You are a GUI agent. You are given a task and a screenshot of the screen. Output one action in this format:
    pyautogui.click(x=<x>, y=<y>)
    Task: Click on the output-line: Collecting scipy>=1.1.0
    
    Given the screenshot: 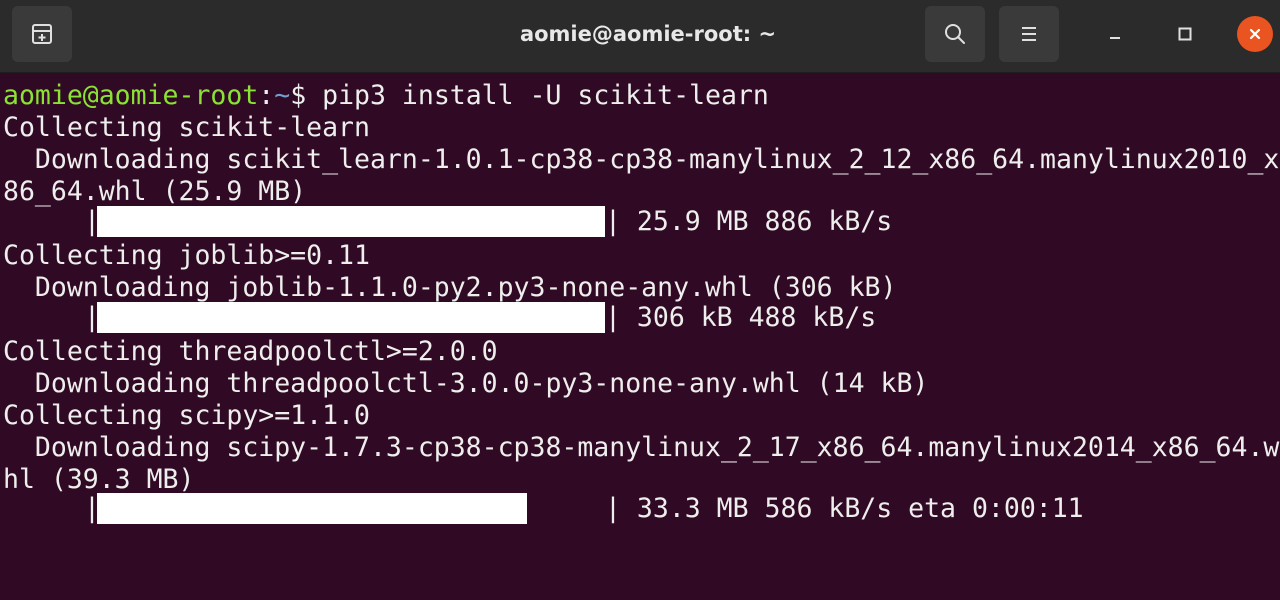 What is the action you would take?
    pyautogui.click(x=186, y=415)
    